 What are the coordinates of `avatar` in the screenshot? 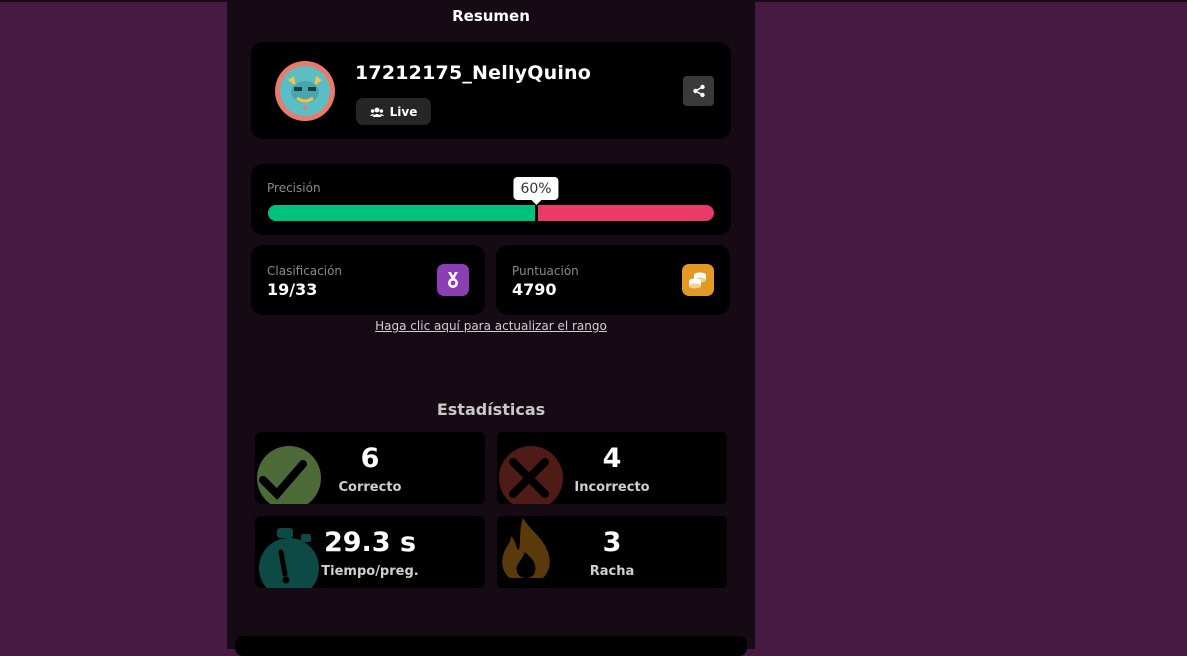 It's located at (305, 91).